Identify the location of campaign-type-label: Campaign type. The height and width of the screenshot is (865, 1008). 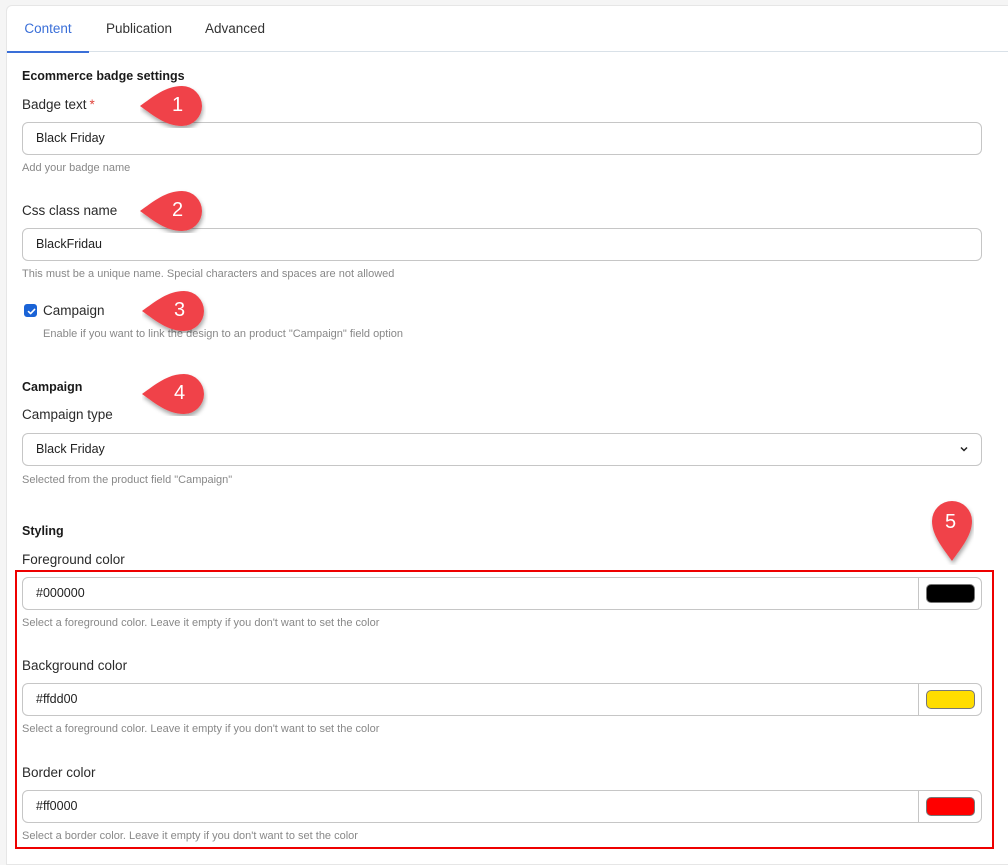
(67, 414).